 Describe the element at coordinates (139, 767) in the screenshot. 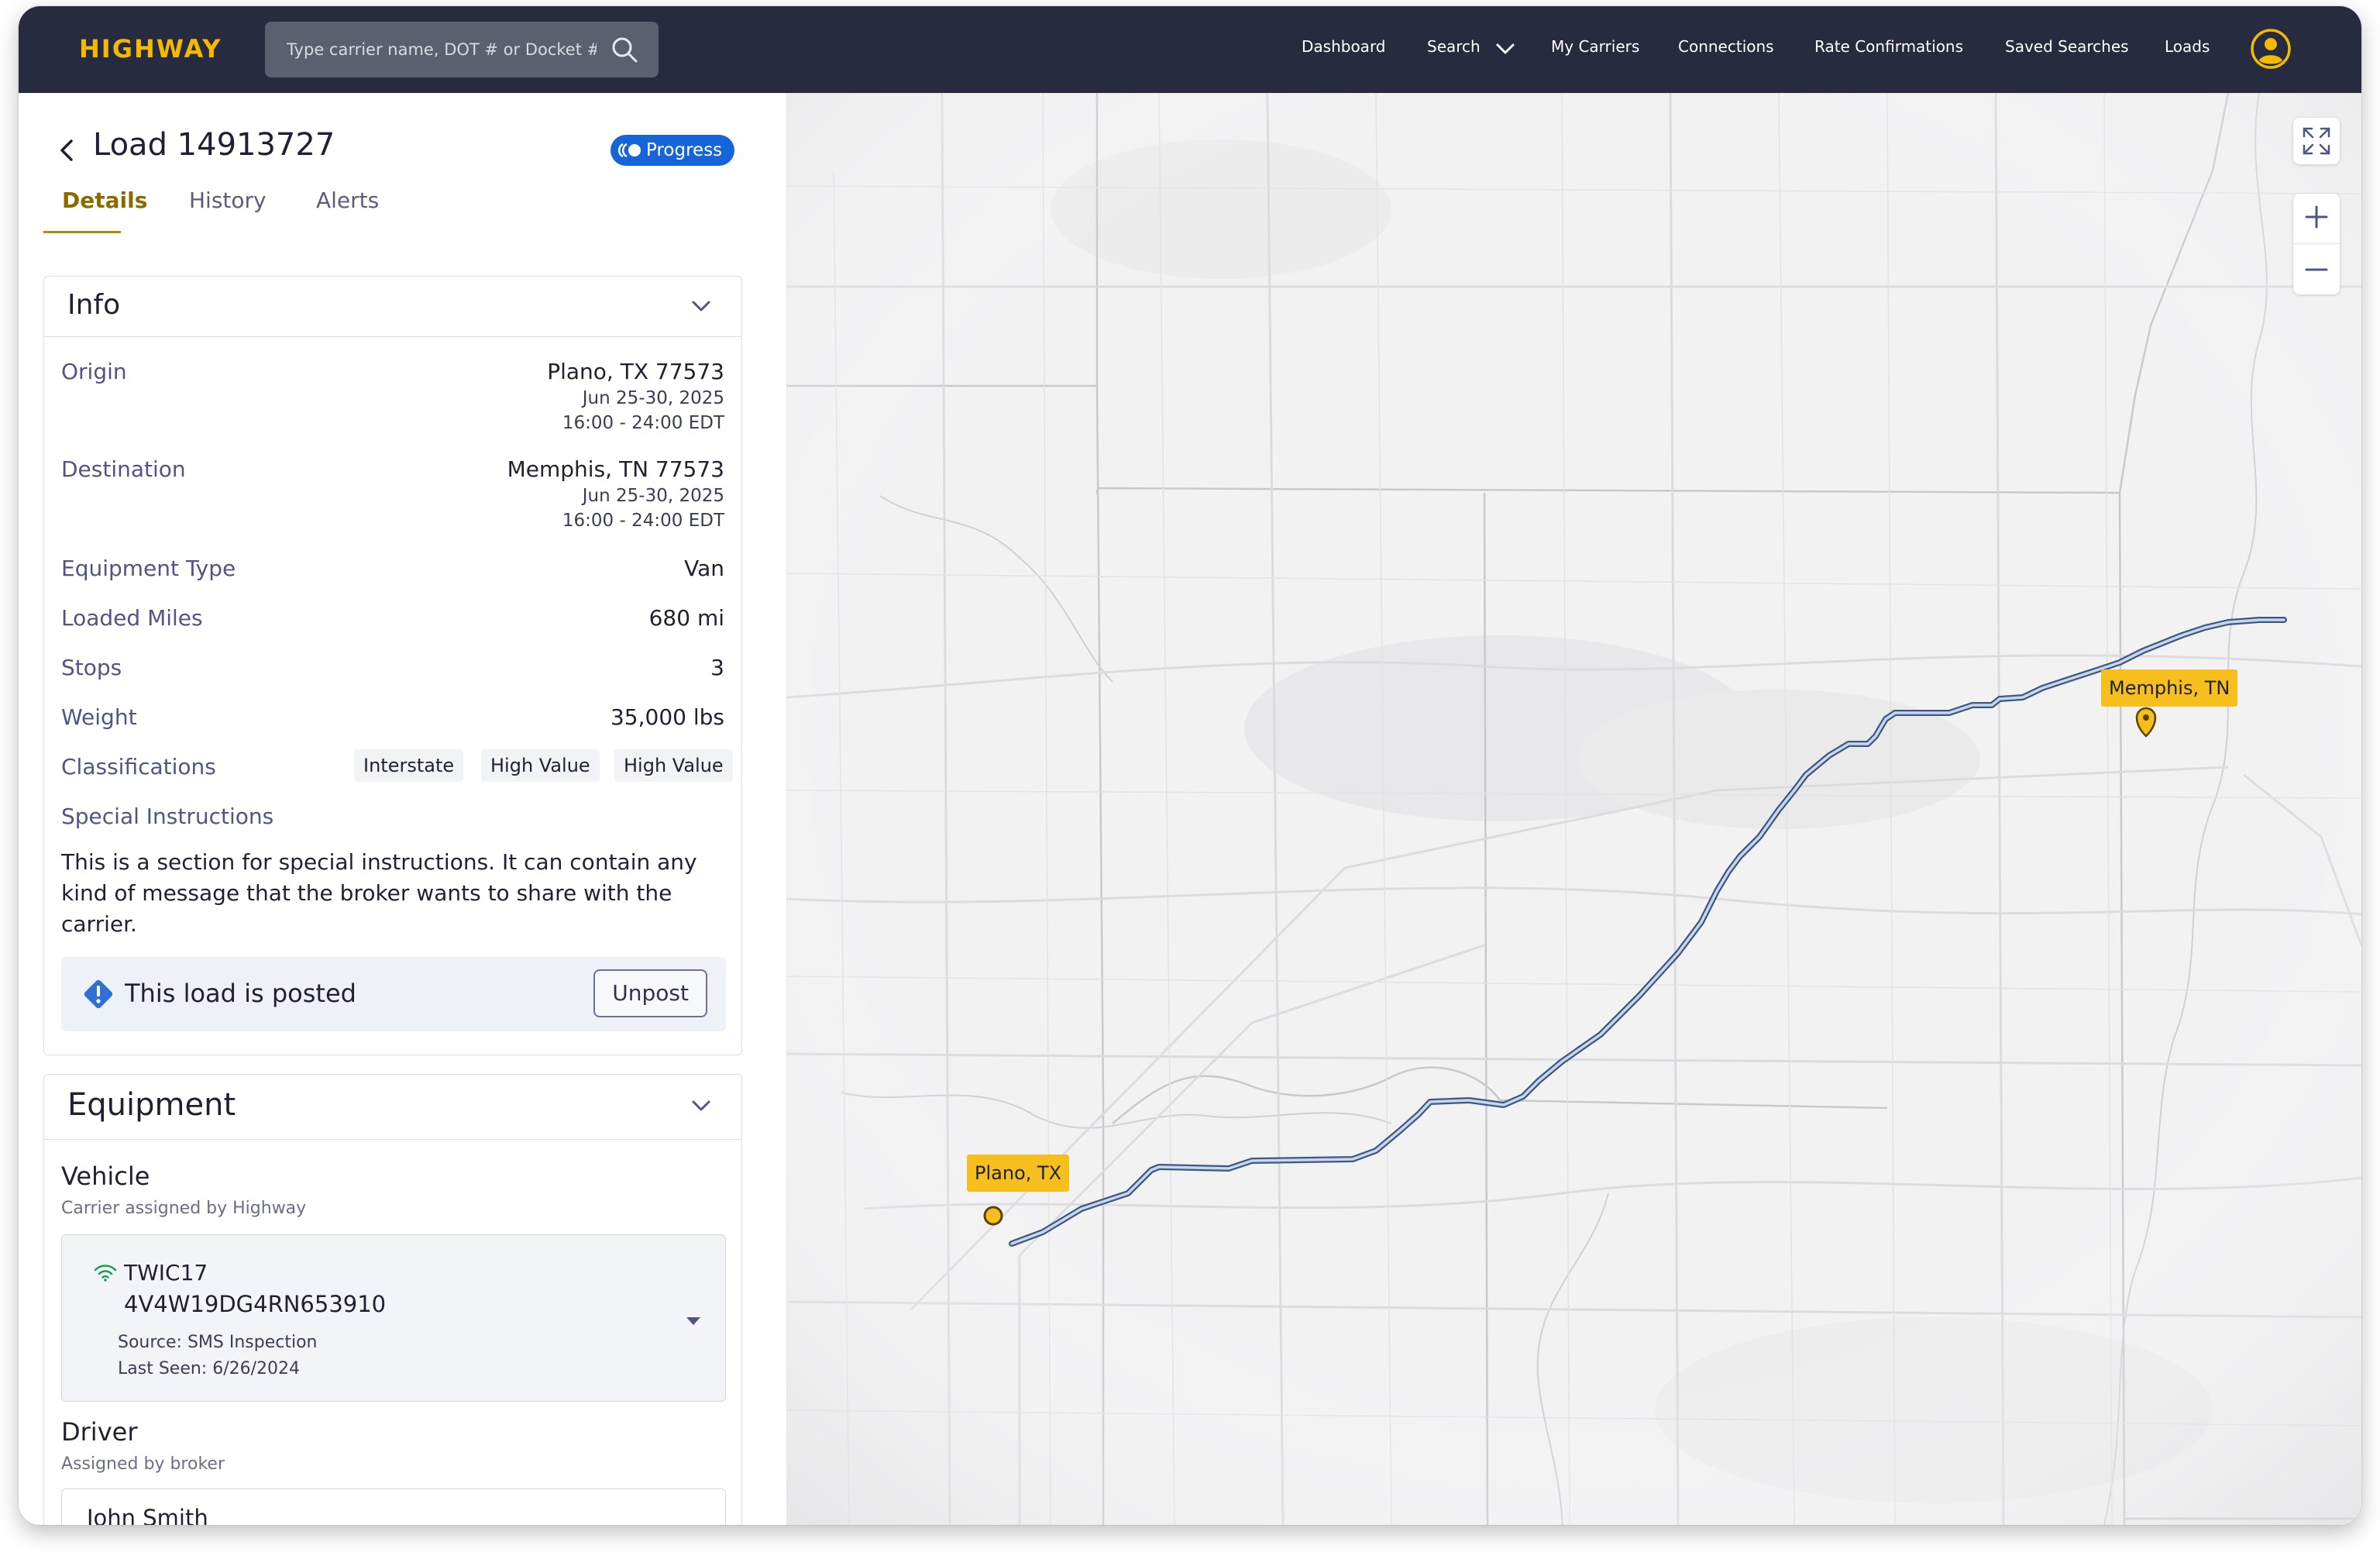

I see `classifications-label: Classifications` at that location.